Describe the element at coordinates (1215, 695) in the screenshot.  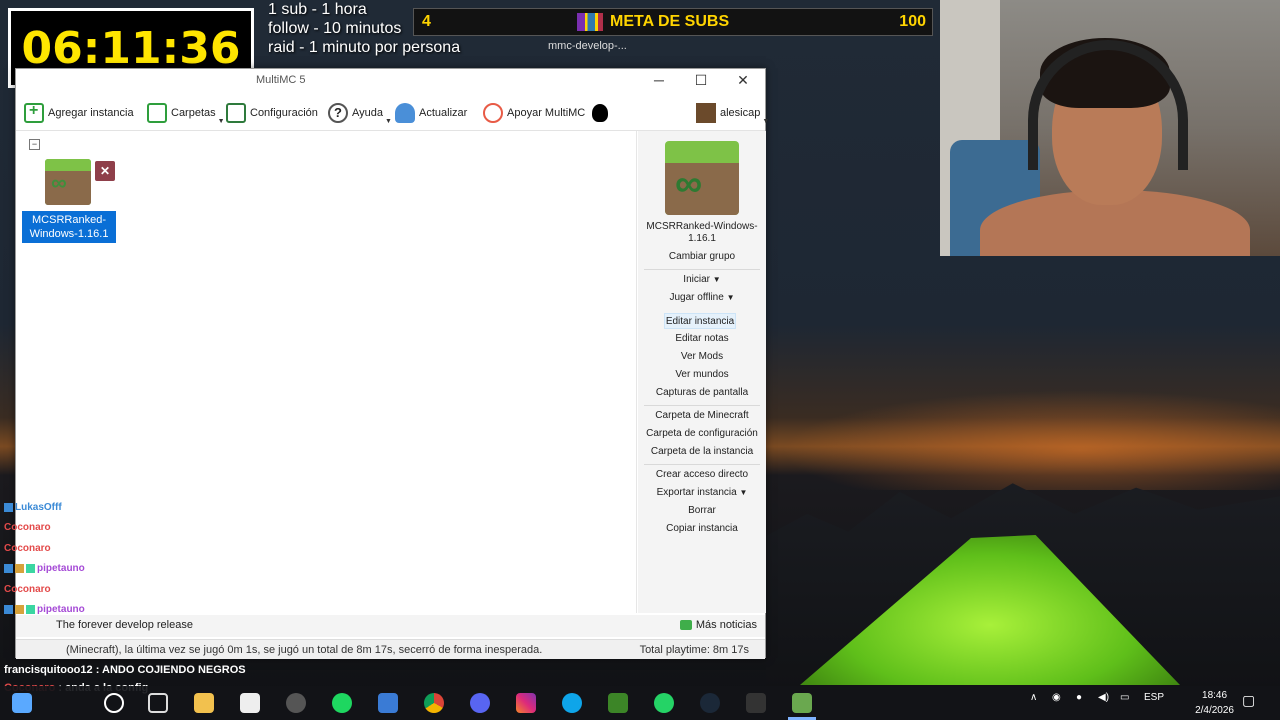
I see `clock-time: 18:46` at that location.